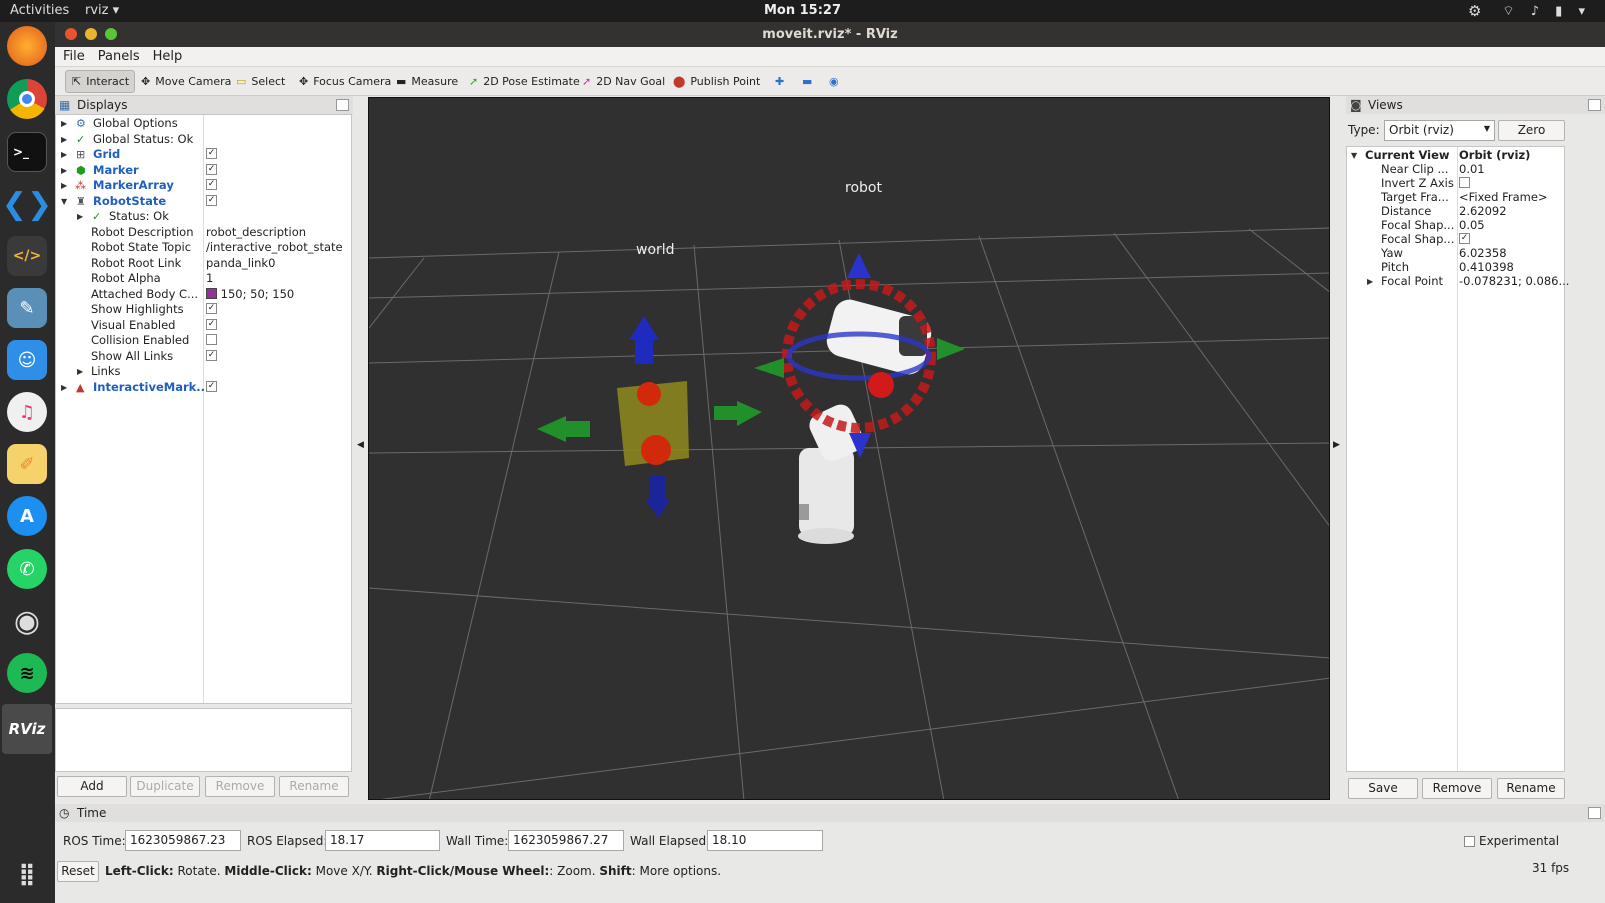 This screenshot has height=903, width=1605. What do you see at coordinates (203, 155) in the screenshot?
I see `tree-row-grid: ▶ ⊞ Grid ✓` at bounding box center [203, 155].